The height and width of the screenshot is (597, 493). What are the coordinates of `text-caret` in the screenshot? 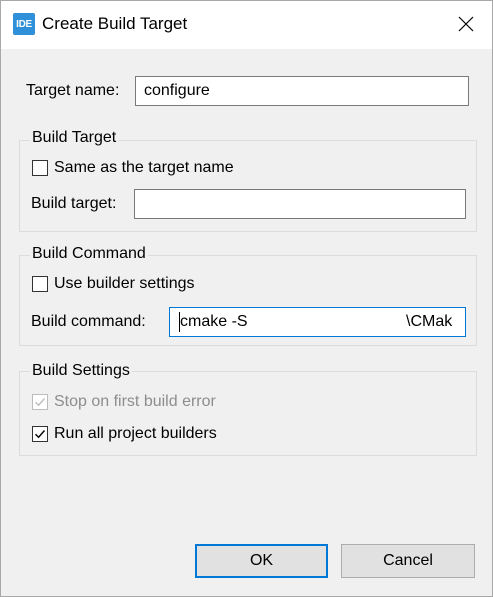 It's located at (179, 322).